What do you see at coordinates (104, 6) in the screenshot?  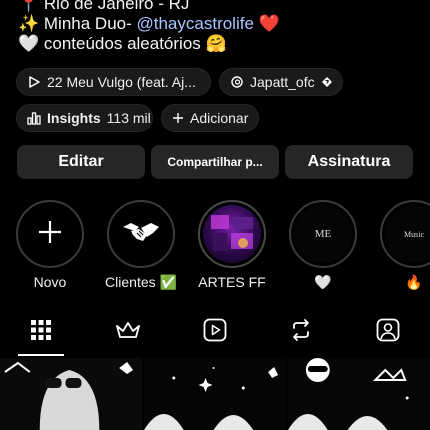 I see `bio-location: 📍 Rio de Janeiro - RJ` at bounding box center [104, 6].